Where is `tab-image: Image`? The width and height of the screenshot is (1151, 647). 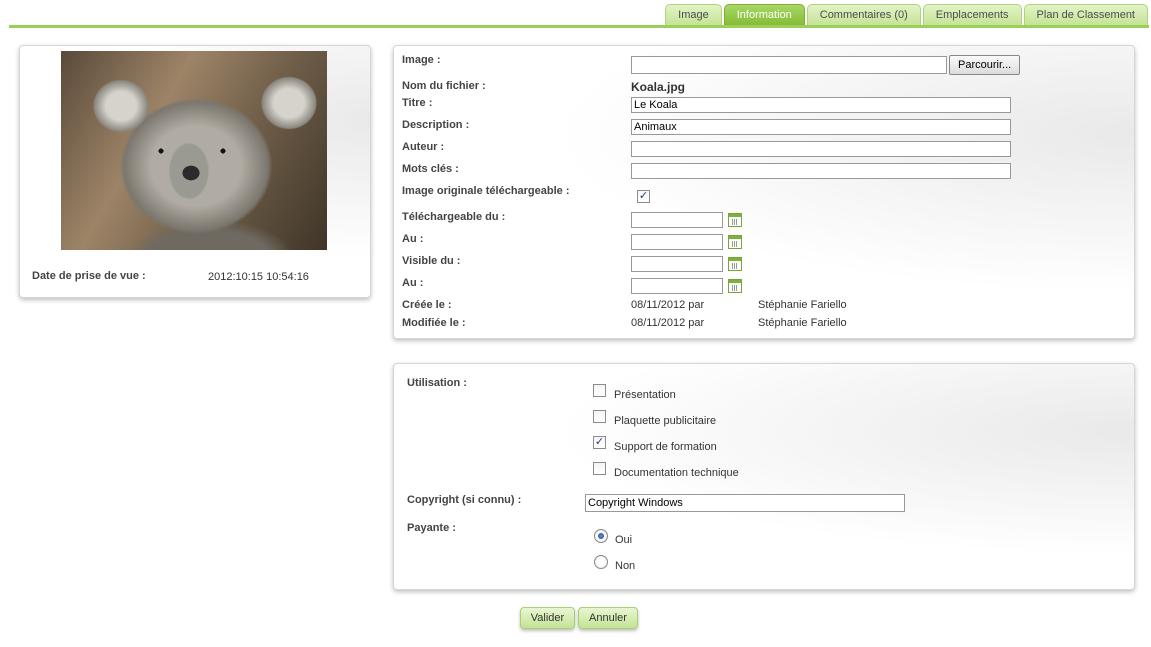
tab-image: Image is located at coordinates (693, 14).